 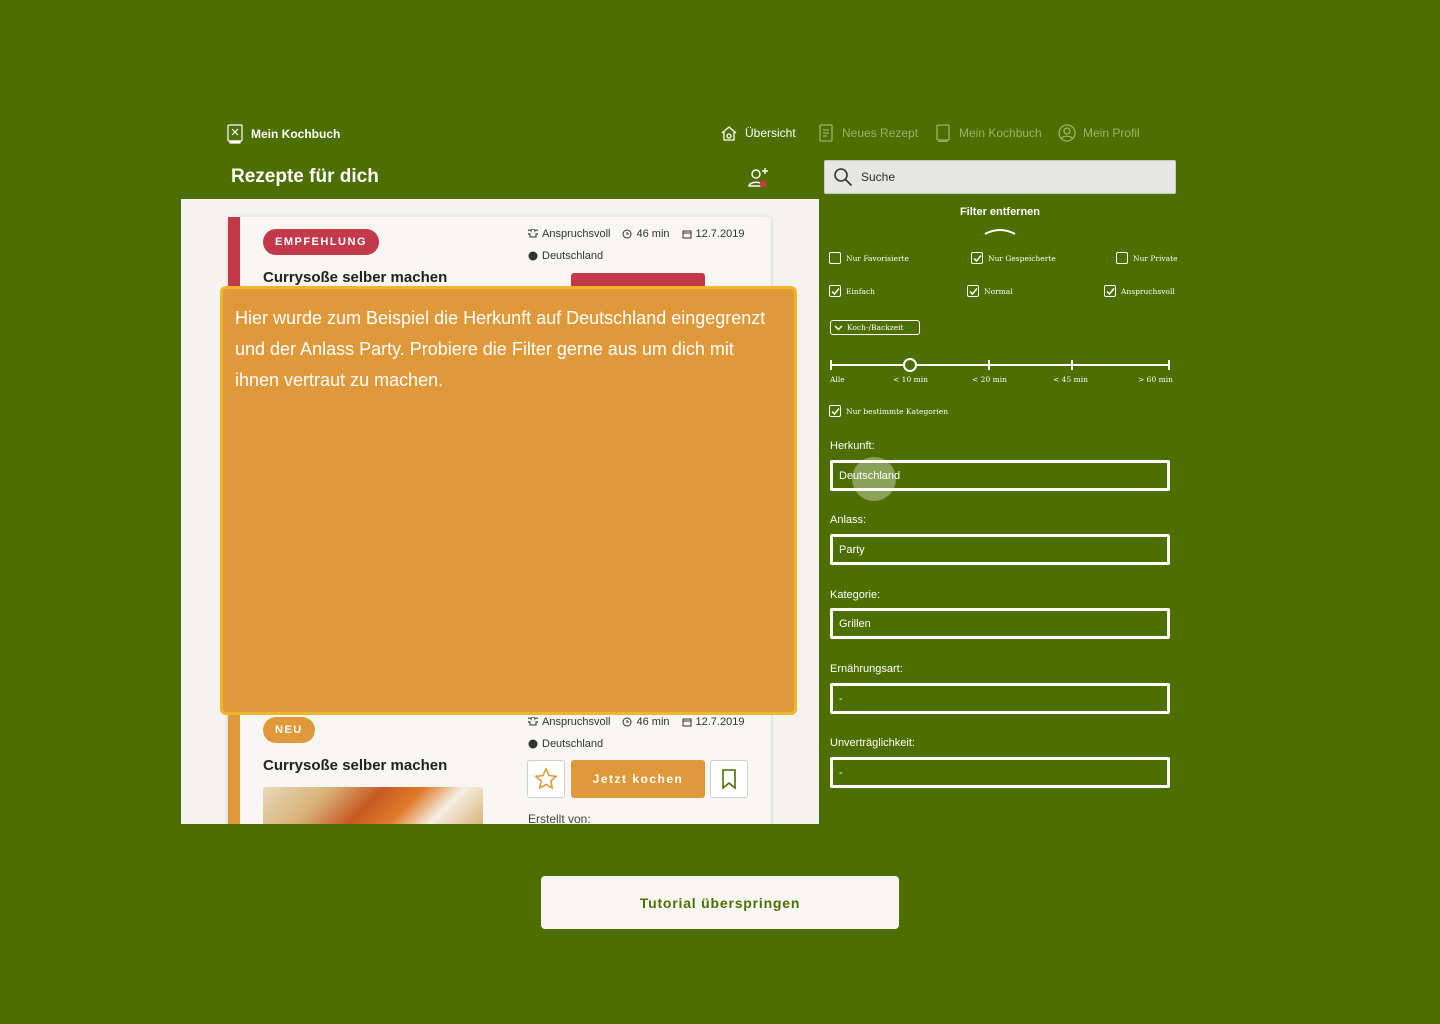 I want to click on touch-indicator, so click(x=874, y=479).